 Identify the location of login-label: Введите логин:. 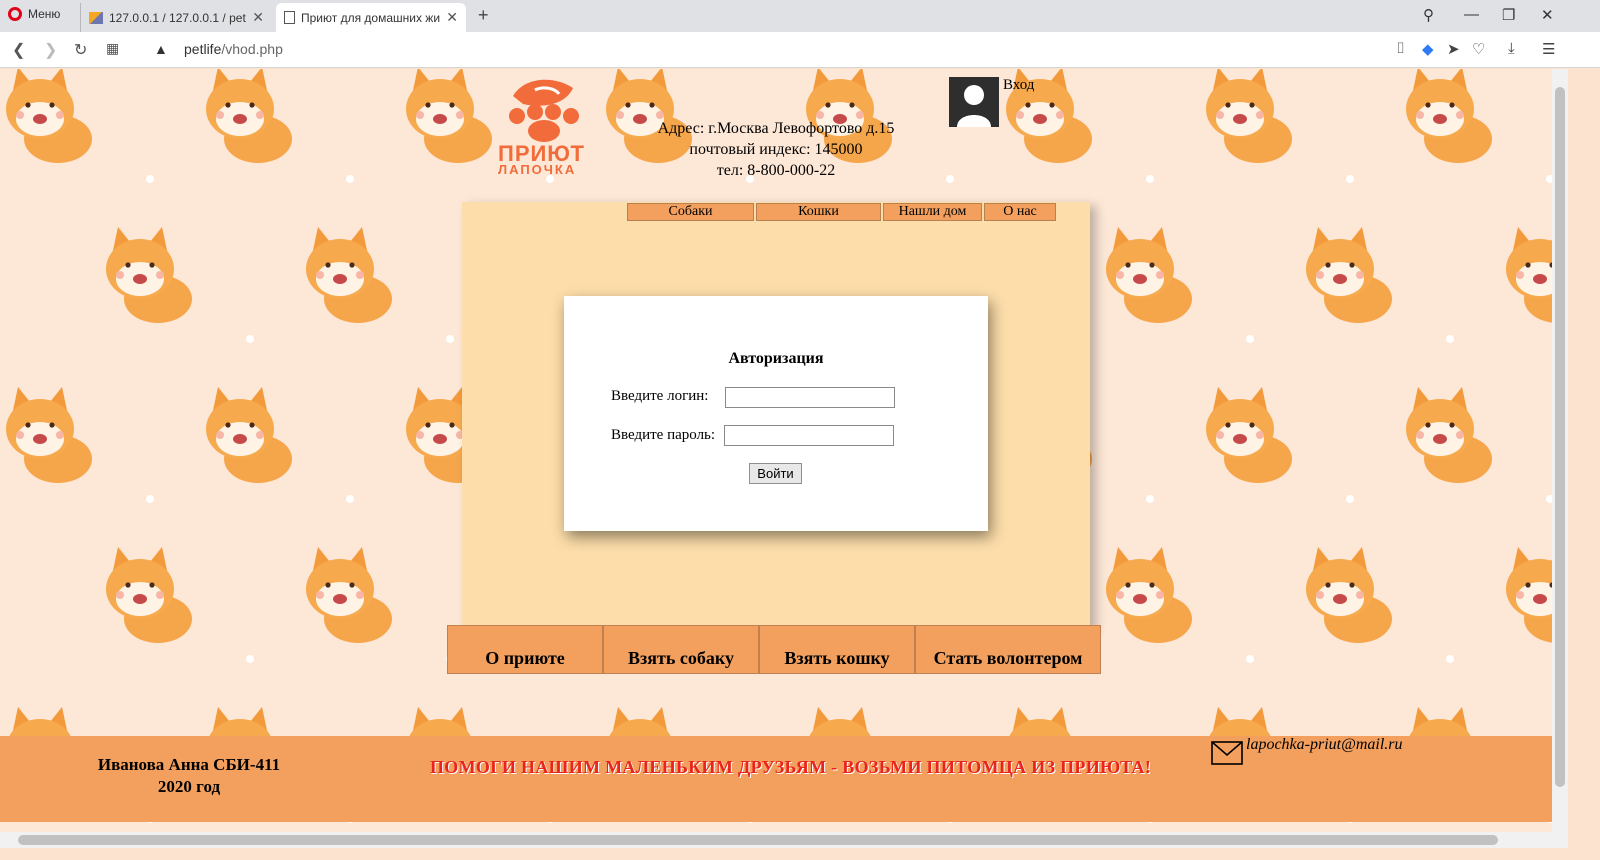
(660, 396).